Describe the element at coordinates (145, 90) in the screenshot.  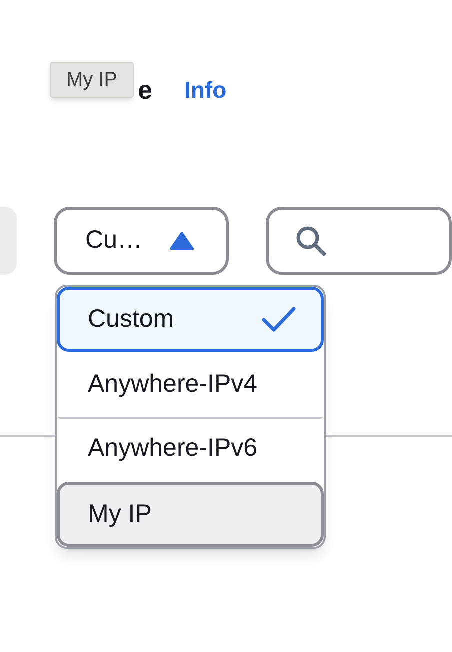
I see `heading: e` at that location.